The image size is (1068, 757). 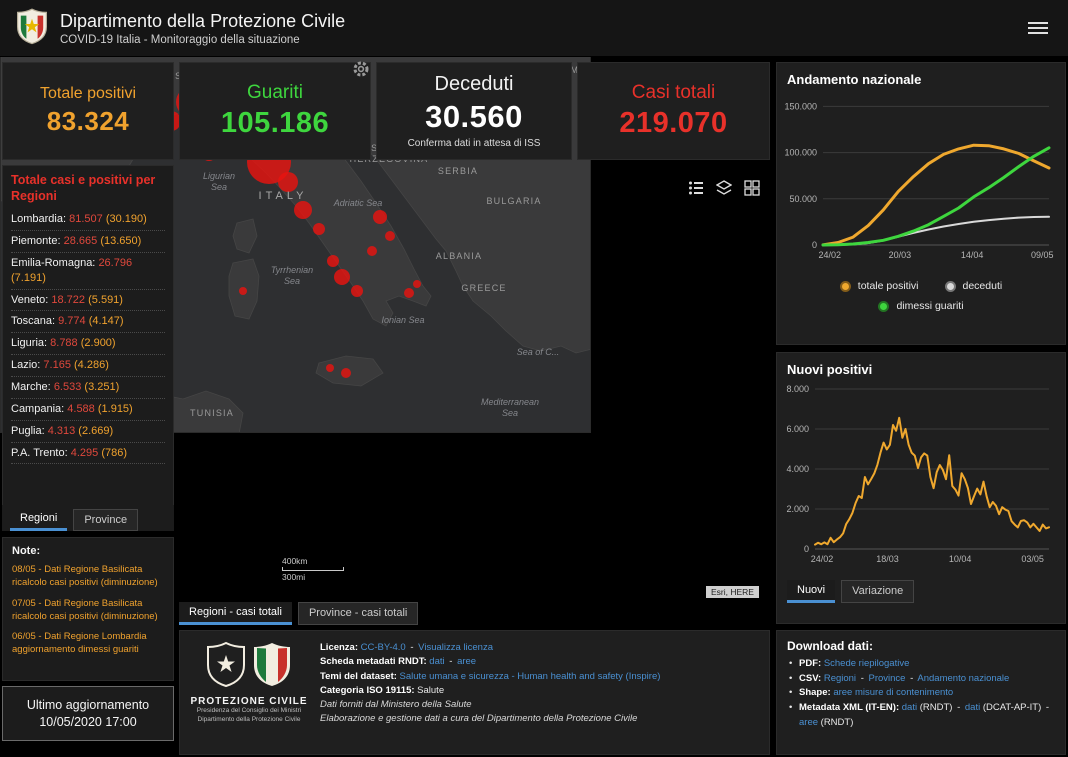 What do you see at coordinates (88, 220) in the screenshot?
I see `region-row-lombardia: Lombardia: 81.507 (30.190)` at bounding box center [88, 220].